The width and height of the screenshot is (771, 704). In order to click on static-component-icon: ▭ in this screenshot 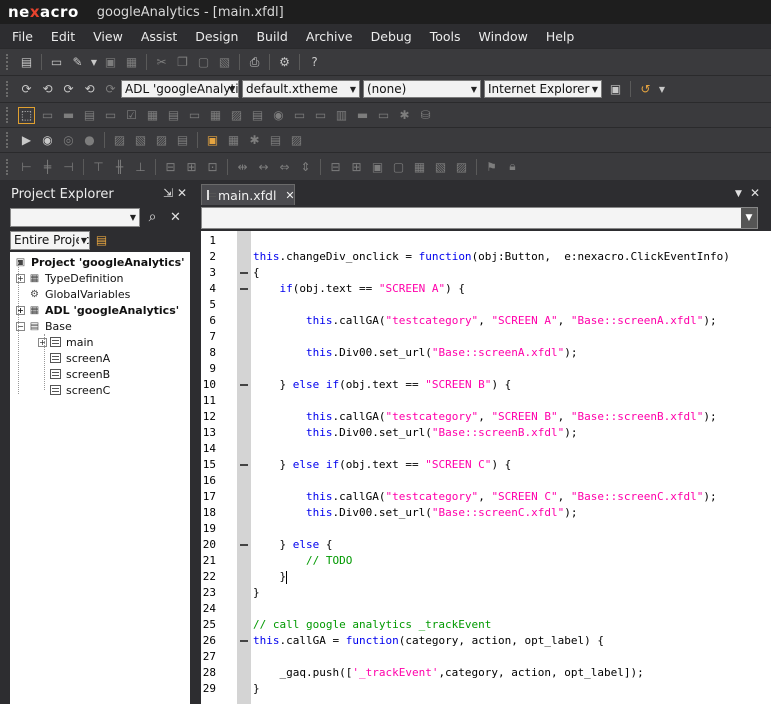, I will do `click(47, 115)`.